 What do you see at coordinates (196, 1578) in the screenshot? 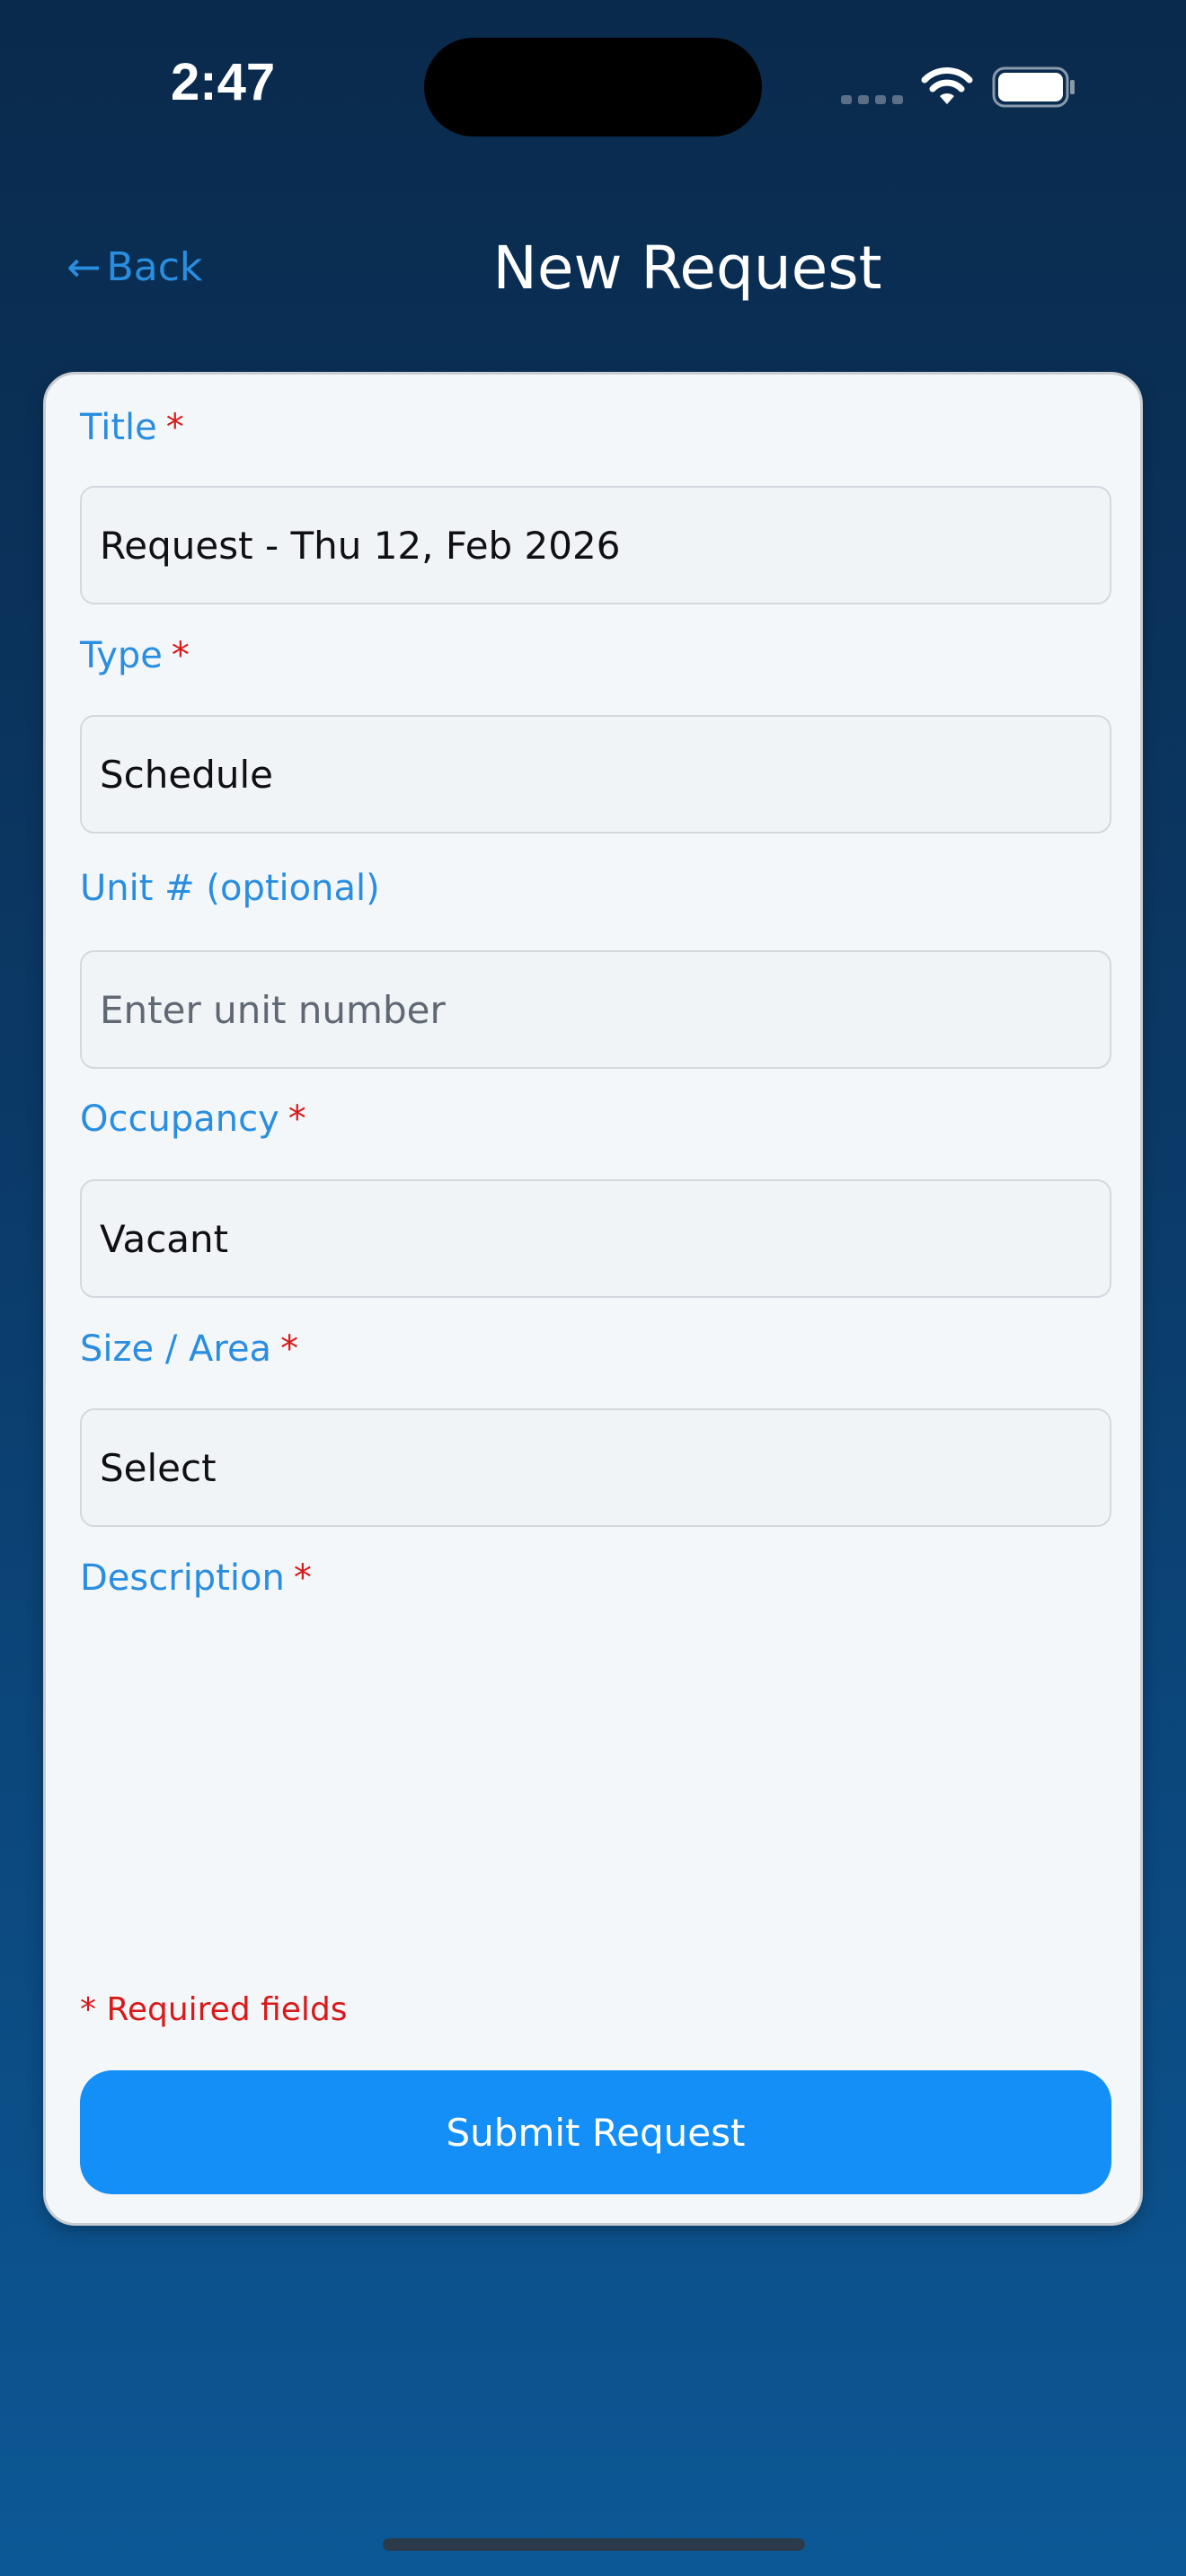
I see `description-label: Description *` at bounding box center [196, 1578].